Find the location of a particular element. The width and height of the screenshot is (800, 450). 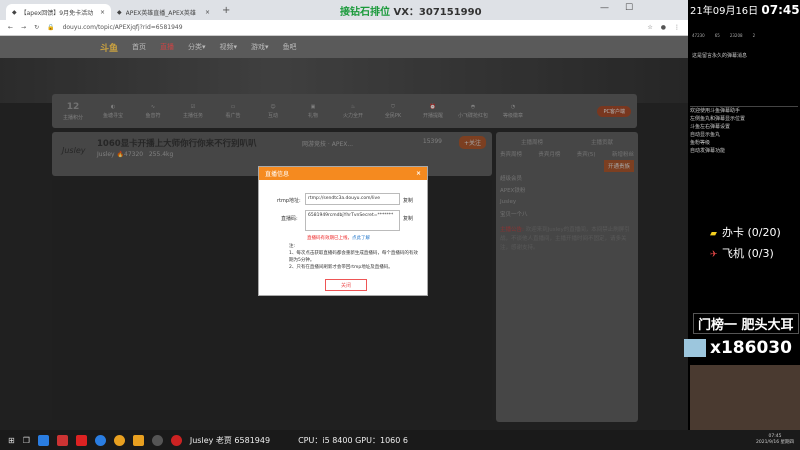

tab-label: APEX英雄直播_APEX英雄直播视频 is located at coordinates (160, 13).